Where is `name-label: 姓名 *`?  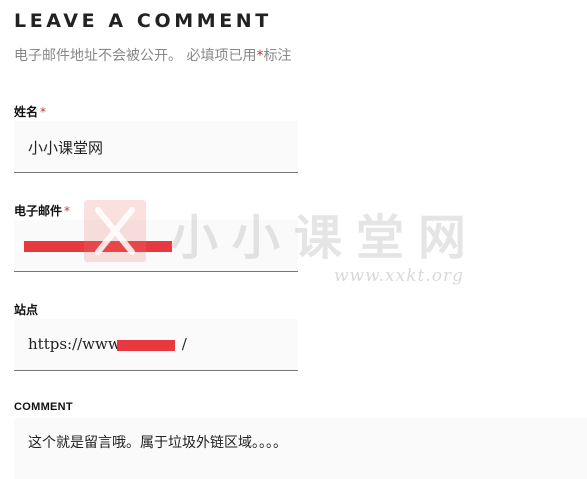 name-label: 姓名 * is located at coordinates (30, 111).